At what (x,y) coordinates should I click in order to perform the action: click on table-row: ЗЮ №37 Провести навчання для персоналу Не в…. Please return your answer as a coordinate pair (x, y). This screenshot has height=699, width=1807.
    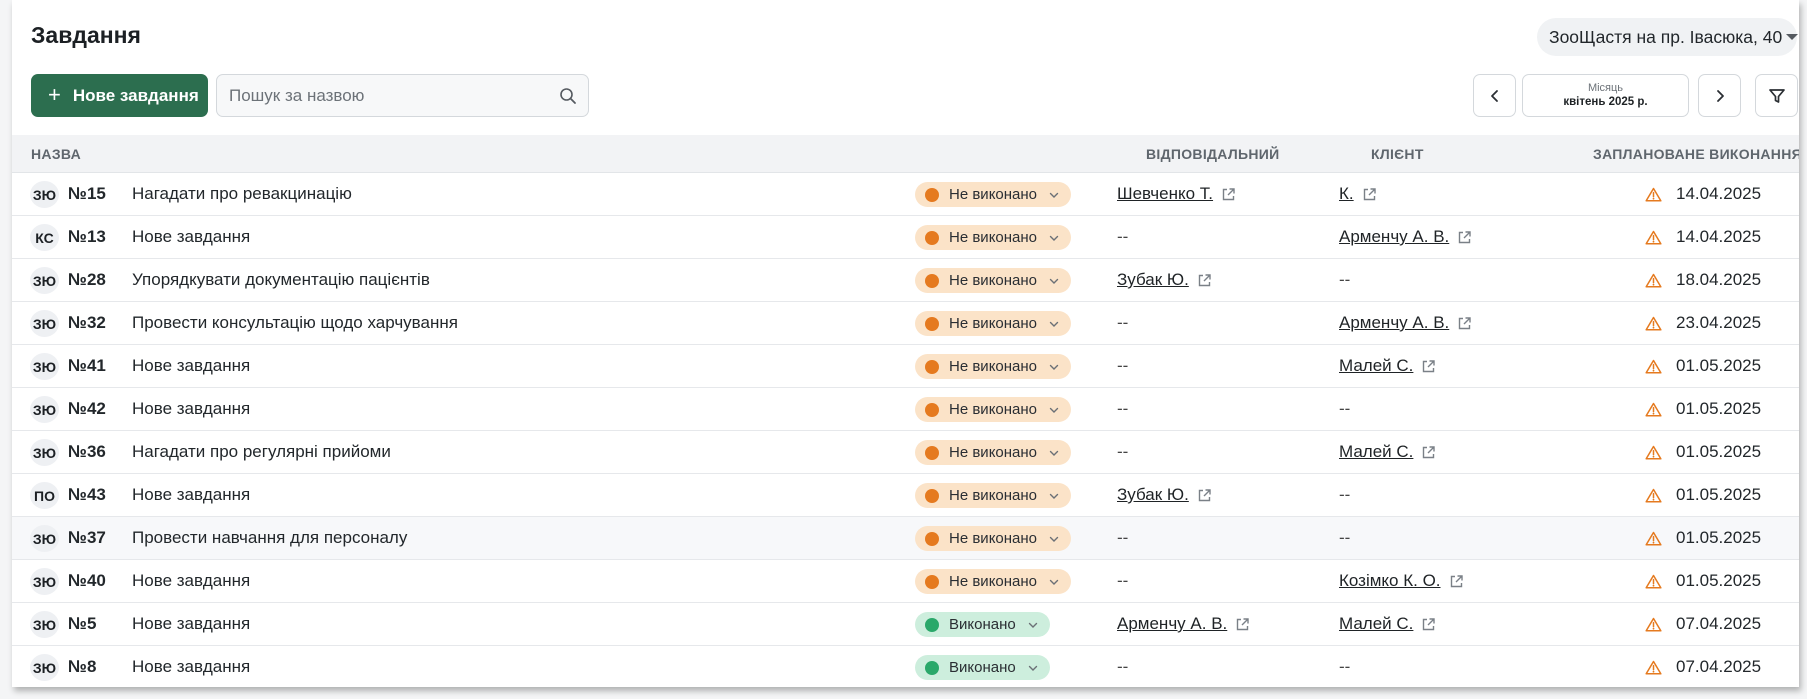
    Looking at the image, I should click on (905, 538).